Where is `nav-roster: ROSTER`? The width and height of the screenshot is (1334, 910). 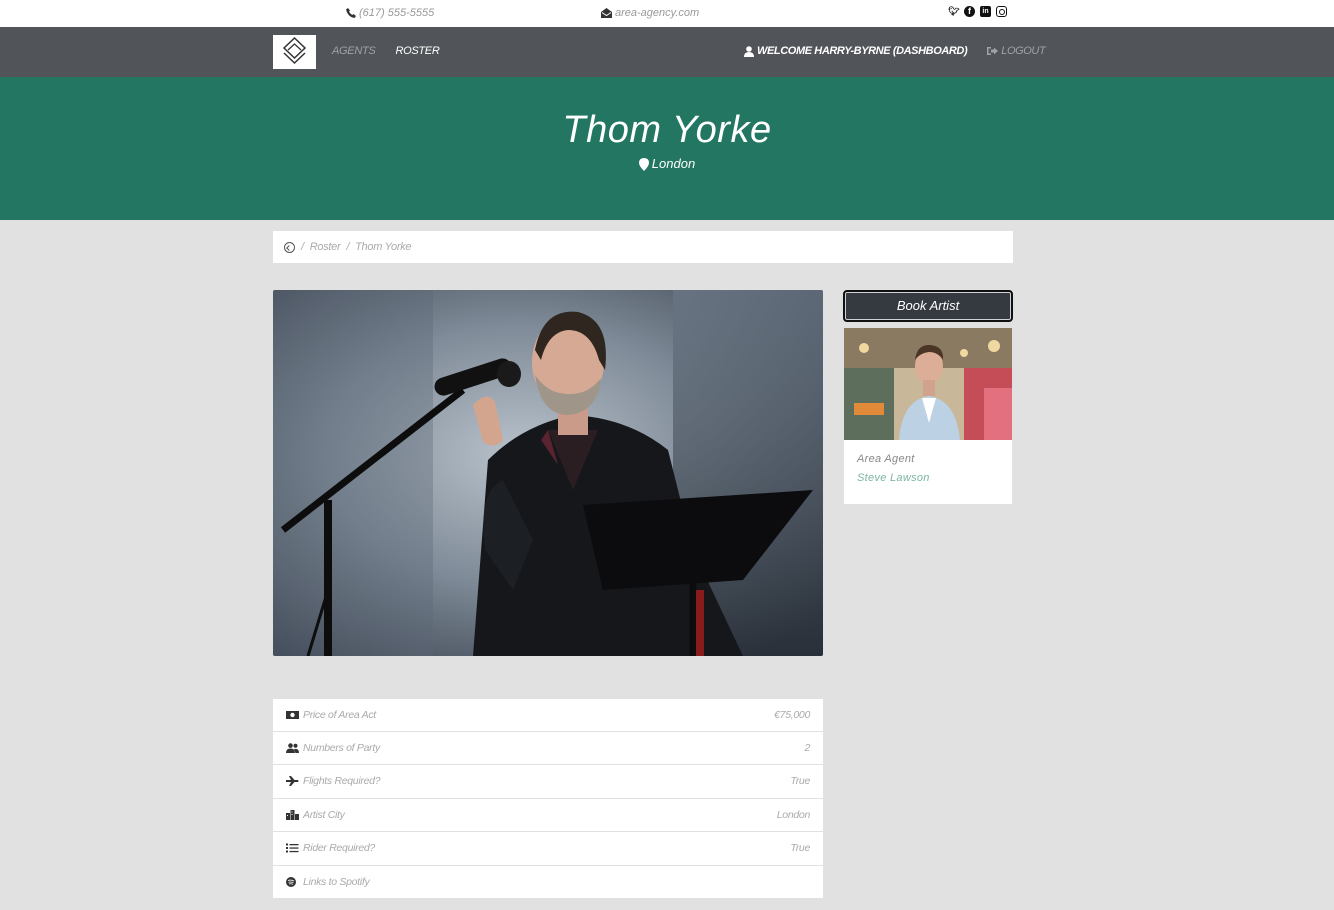 nav-roster: ROSTER is located at coordinates (417, 51).